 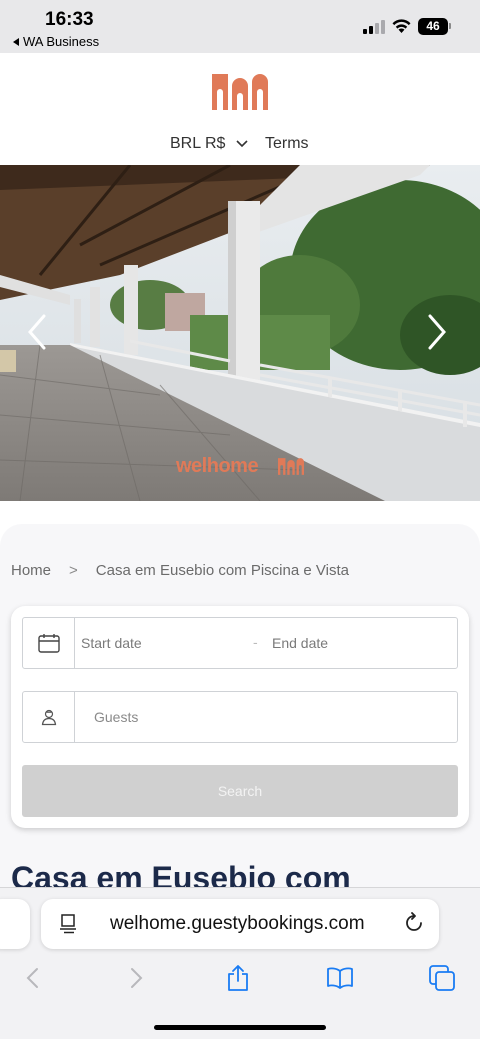 I want to click on url-text: welhome.guestybookings.com, so click(x=237, y=924).